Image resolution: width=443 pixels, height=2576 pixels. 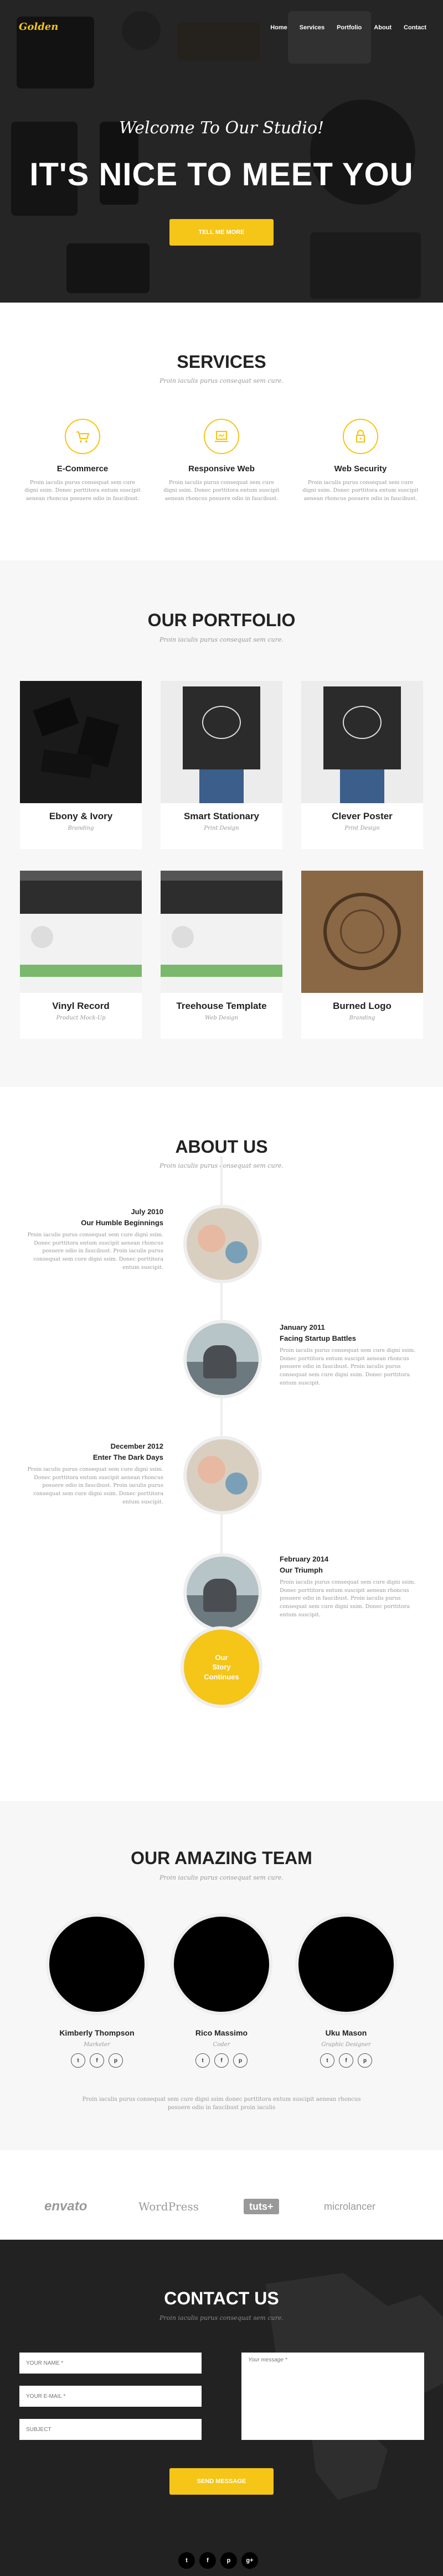 What do you see at coordinates (221, 1006) in the screenshot?
I see `portfolio-item-title: Treehouse Template` at bounding box center [221, 1006].